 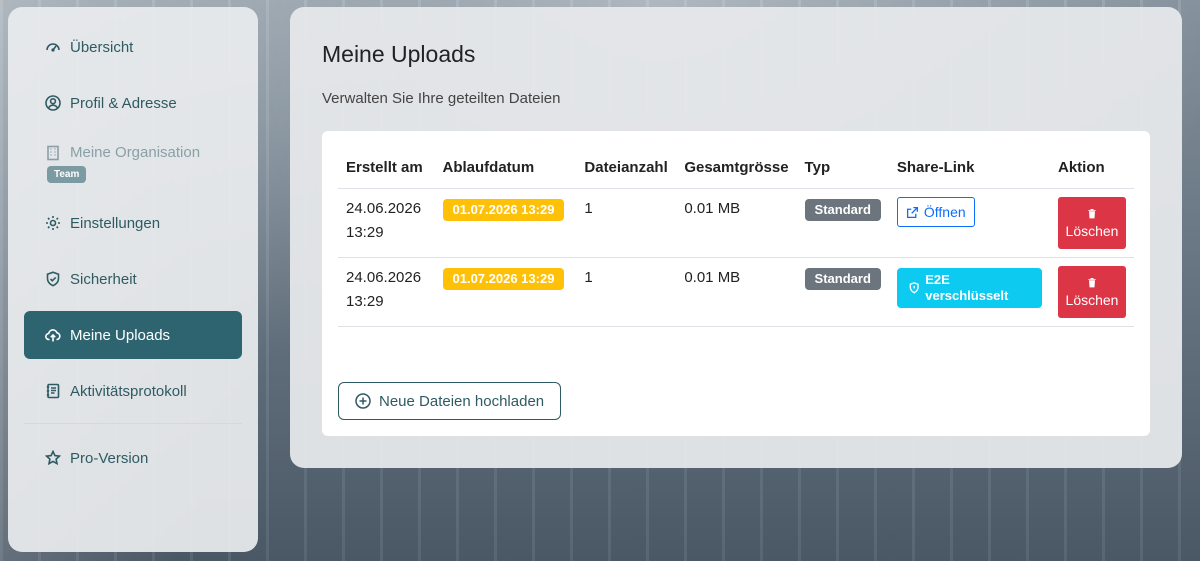 I want to click on column-header: Dateianzahl, so click(x=626, y=168).